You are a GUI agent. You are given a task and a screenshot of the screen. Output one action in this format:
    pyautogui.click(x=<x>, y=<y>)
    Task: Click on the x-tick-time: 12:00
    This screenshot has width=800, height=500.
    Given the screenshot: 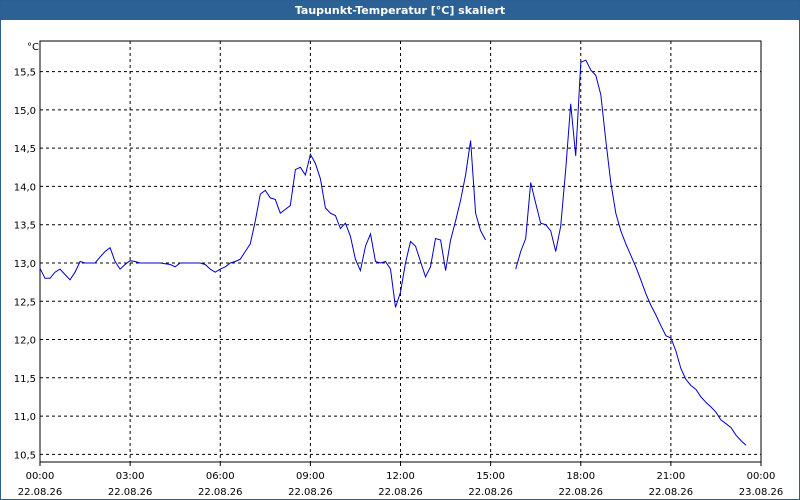 What is the action you would take?
    pyautogui.click(x=400, y=476)
    